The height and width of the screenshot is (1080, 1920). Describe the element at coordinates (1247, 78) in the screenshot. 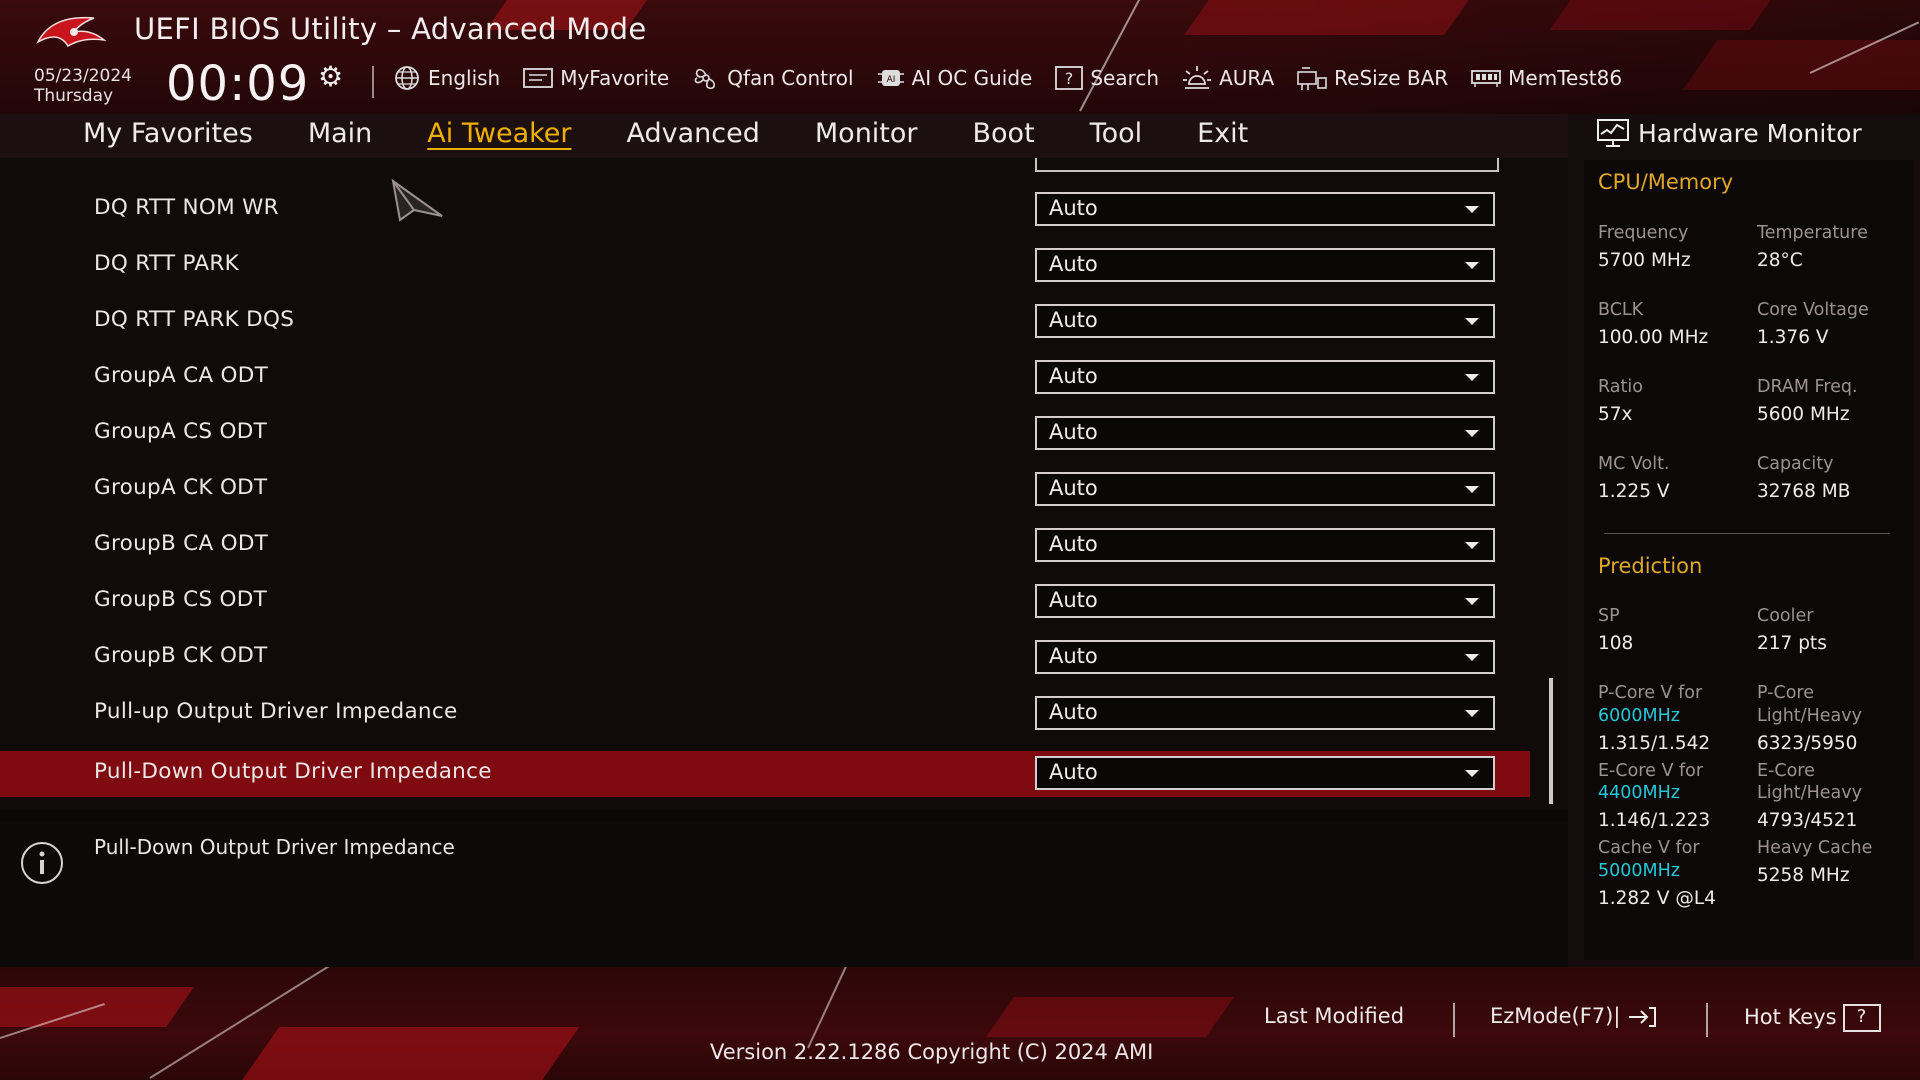

I see `toolbar-aura-label: AURA` at that location.